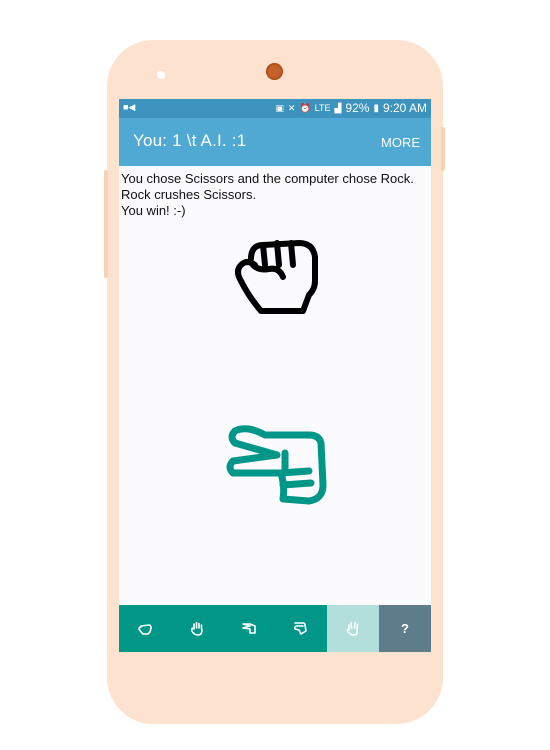  What do you see at coordinates (153, 210) in the screenshot?
I see `result-line-outcome: You win! :-)` at bounding box center [153, 210].